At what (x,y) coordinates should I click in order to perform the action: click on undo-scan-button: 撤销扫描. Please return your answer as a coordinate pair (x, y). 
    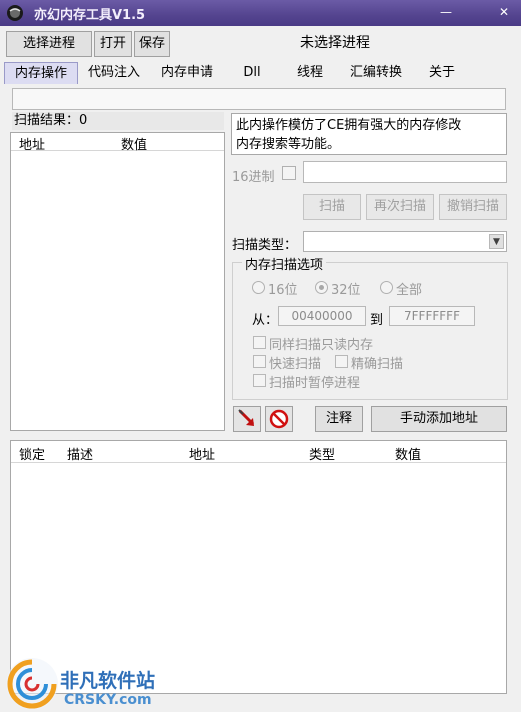
    Looking at the image, I should click on (473, 207).